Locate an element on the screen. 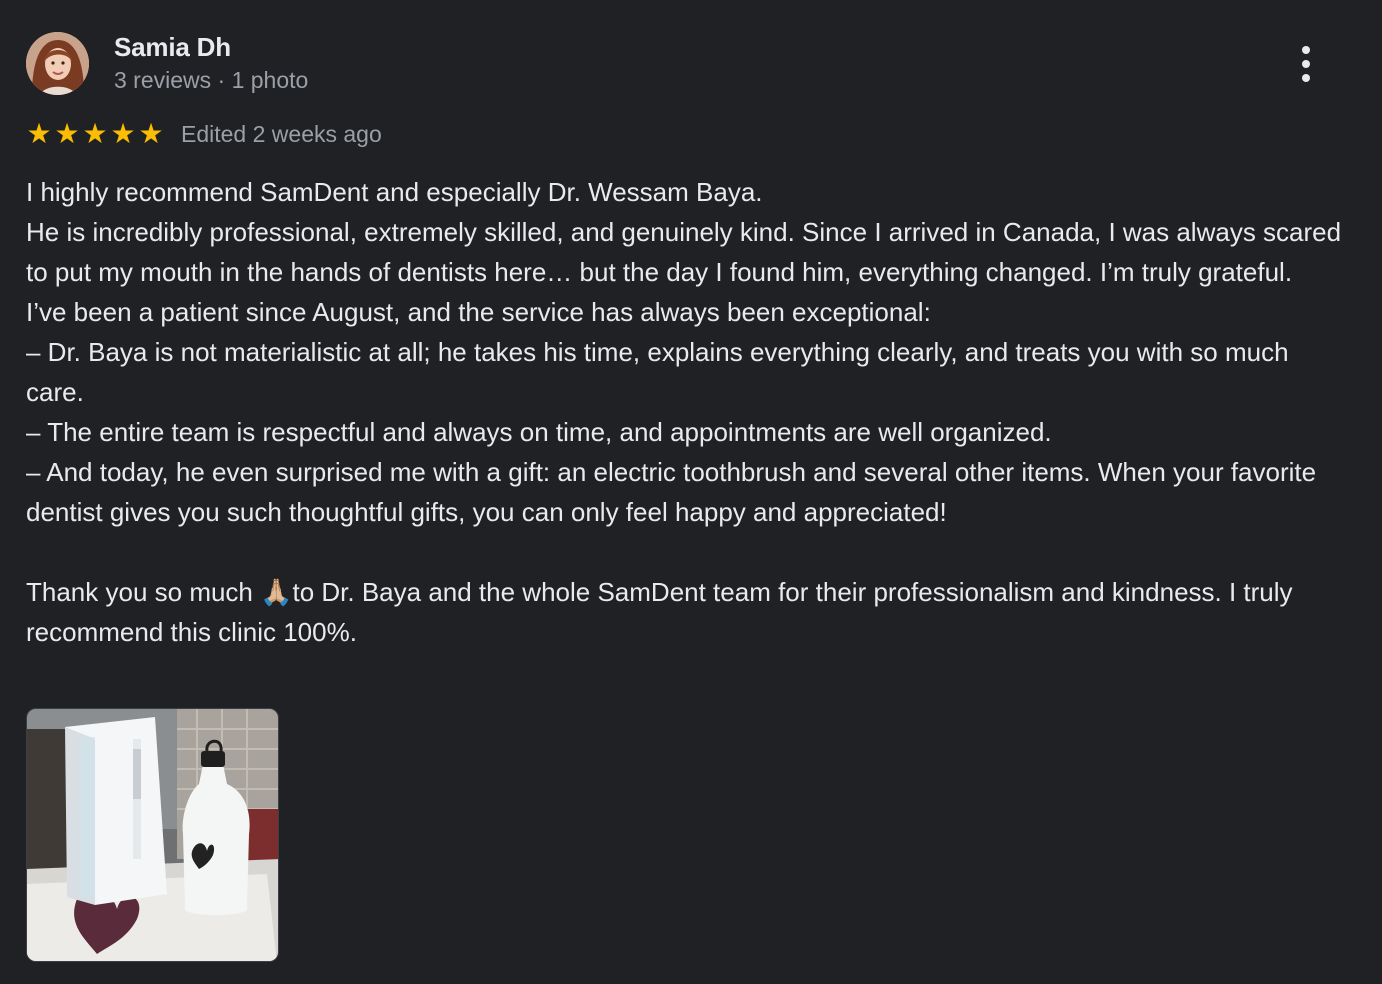  rating-row: ★ ★ ★ ★ ★ Edited 2 weeks ago is located at coordinates (204, 134).